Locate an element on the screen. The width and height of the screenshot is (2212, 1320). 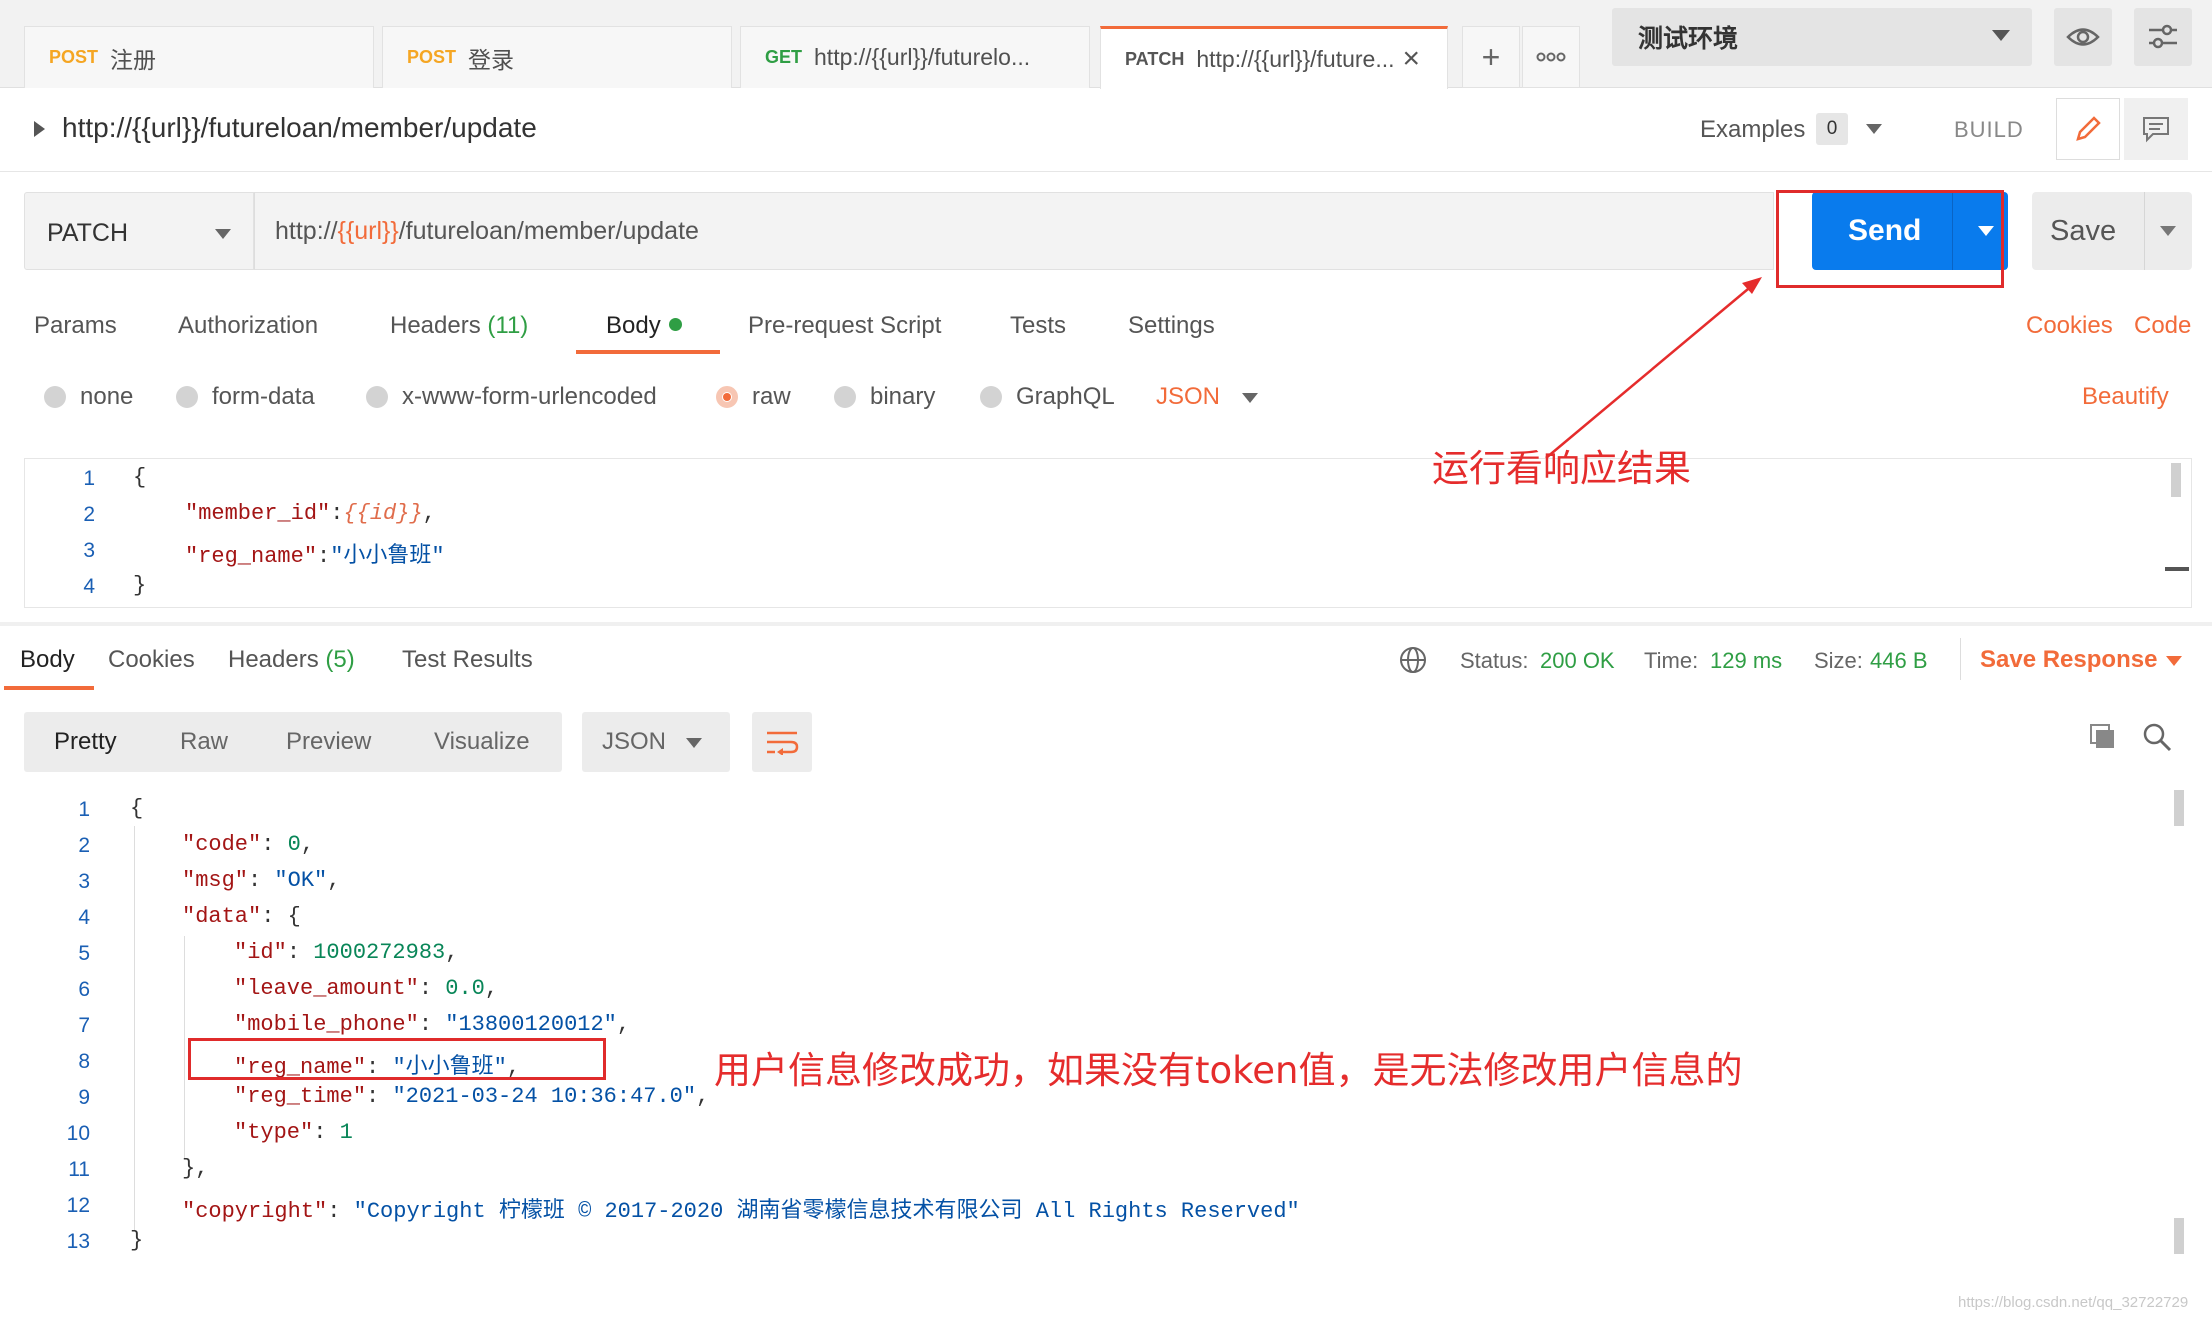
code-line: "mobile_phone": "13800120012", is located at coordinates (432, 1024).